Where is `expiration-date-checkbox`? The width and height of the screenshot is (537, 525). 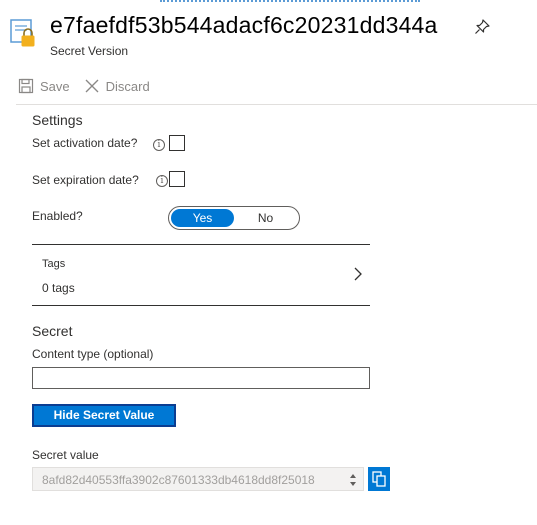 expiration-date-checkbox is located at coordinates (177, 179).